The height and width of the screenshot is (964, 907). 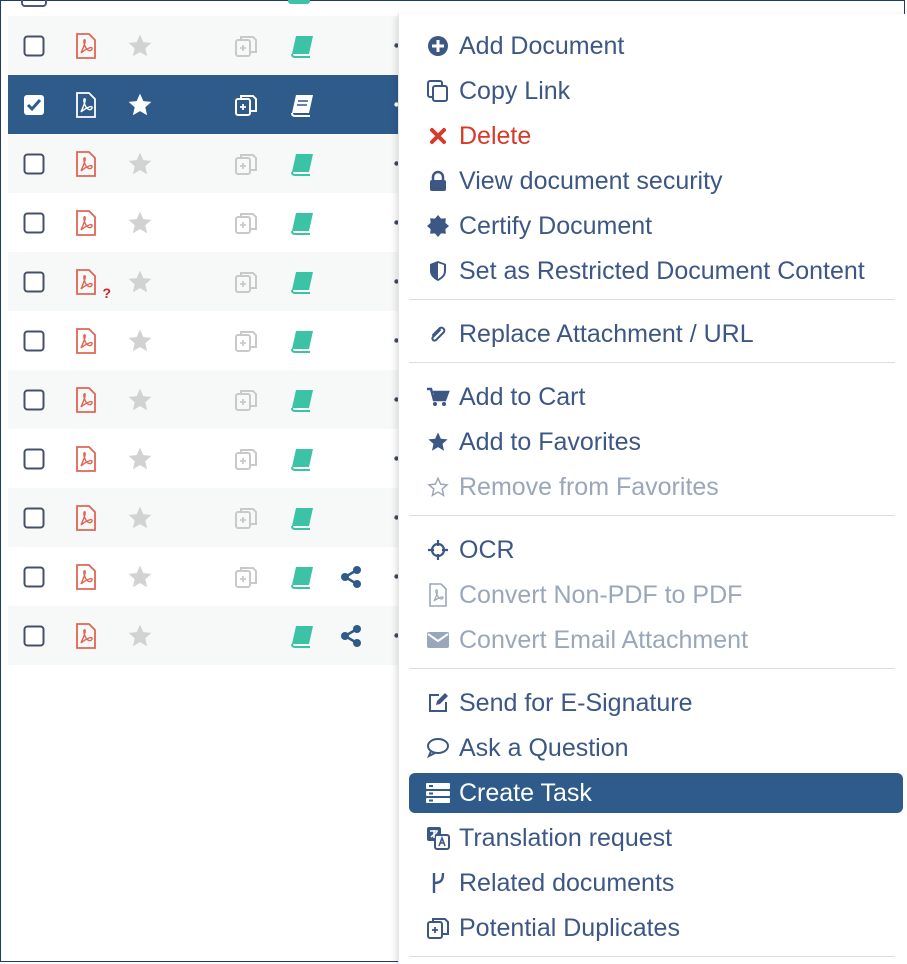 I want to click on menu-item-certify-document: Certify Document, so click(x=656, y=226).